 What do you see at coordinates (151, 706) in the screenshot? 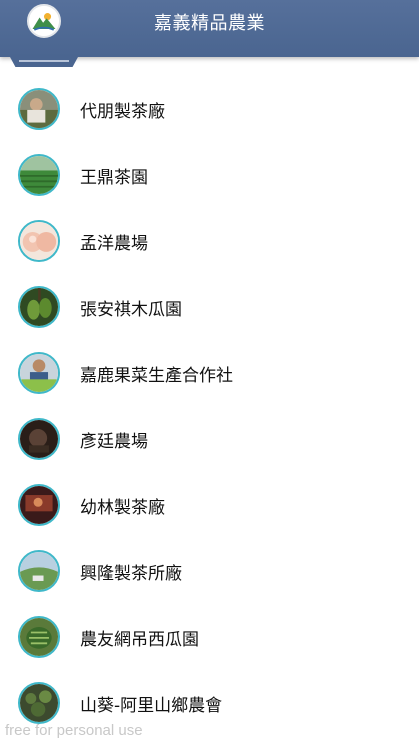
I see `list-item-label: 山葵-阿里山鄉農會` at bounding box center [151, 706].